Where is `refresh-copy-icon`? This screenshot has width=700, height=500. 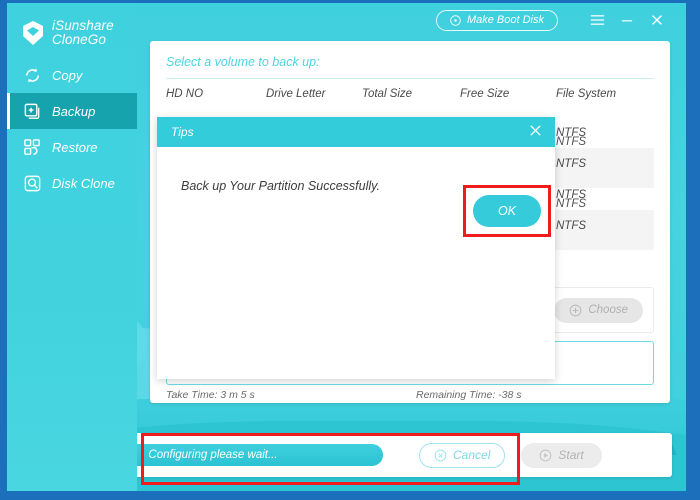 refresh-copy-icon is located at coordinates (32, 75).